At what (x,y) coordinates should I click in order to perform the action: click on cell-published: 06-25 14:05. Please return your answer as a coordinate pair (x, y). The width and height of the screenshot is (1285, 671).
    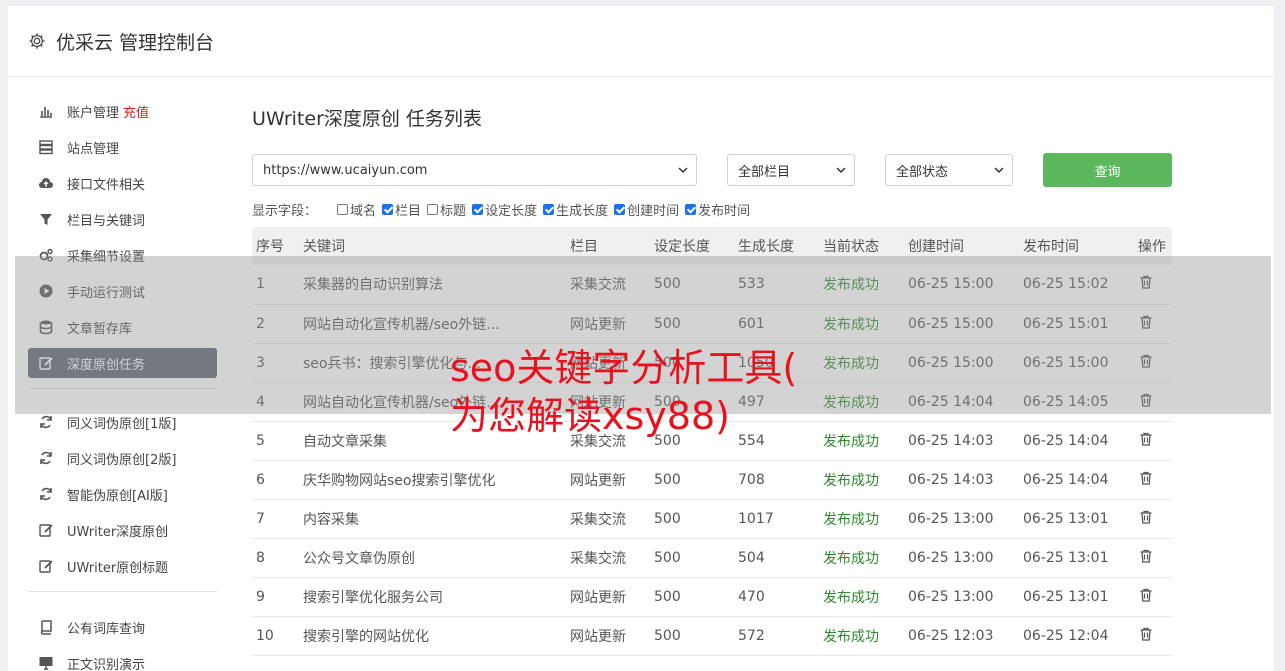
    Looking at the image, I should click on (1066, 401).